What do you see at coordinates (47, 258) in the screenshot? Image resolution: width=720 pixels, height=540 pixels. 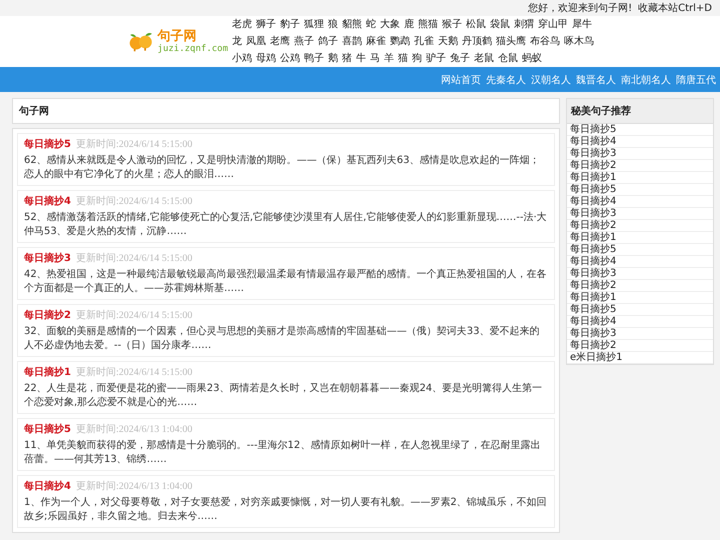 I see `article-title: 每日摘抄3` at bounding box center [47, 258].